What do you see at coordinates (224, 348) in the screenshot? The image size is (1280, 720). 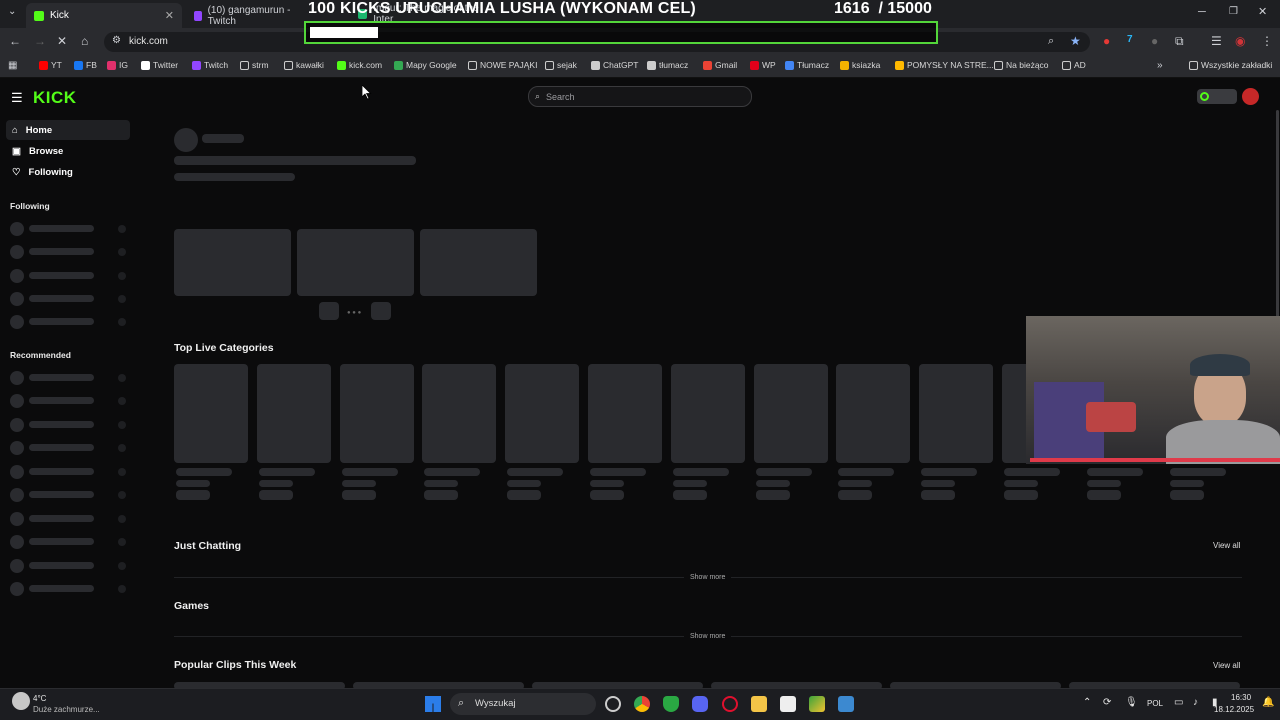 I see `top-live-categories-heading: Top Live Categories` at bounding box center [224, 348].